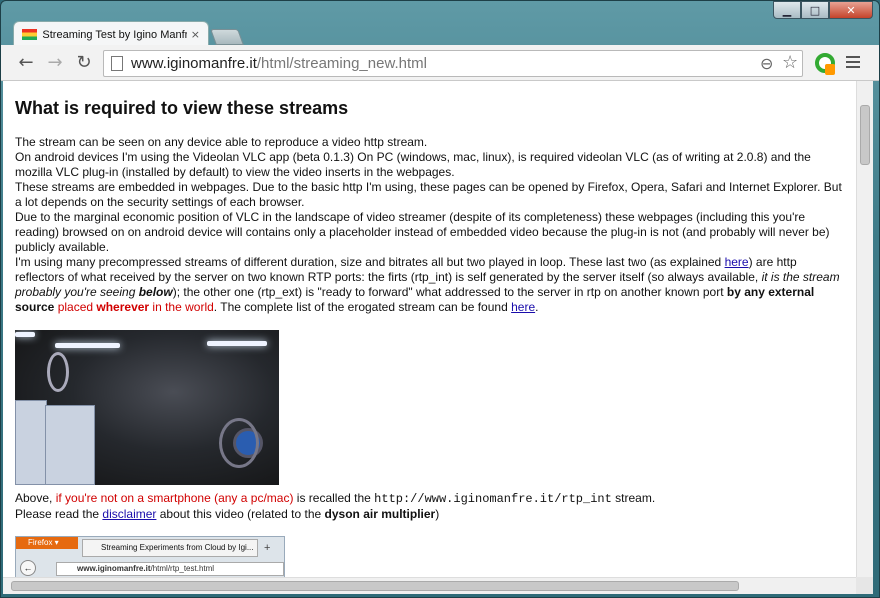 The height and width of the screenshot is (598, 880). Describe the element at coordinates (865, 135) in the screenshot. I see `vertical-scroll-thumb` at that location.